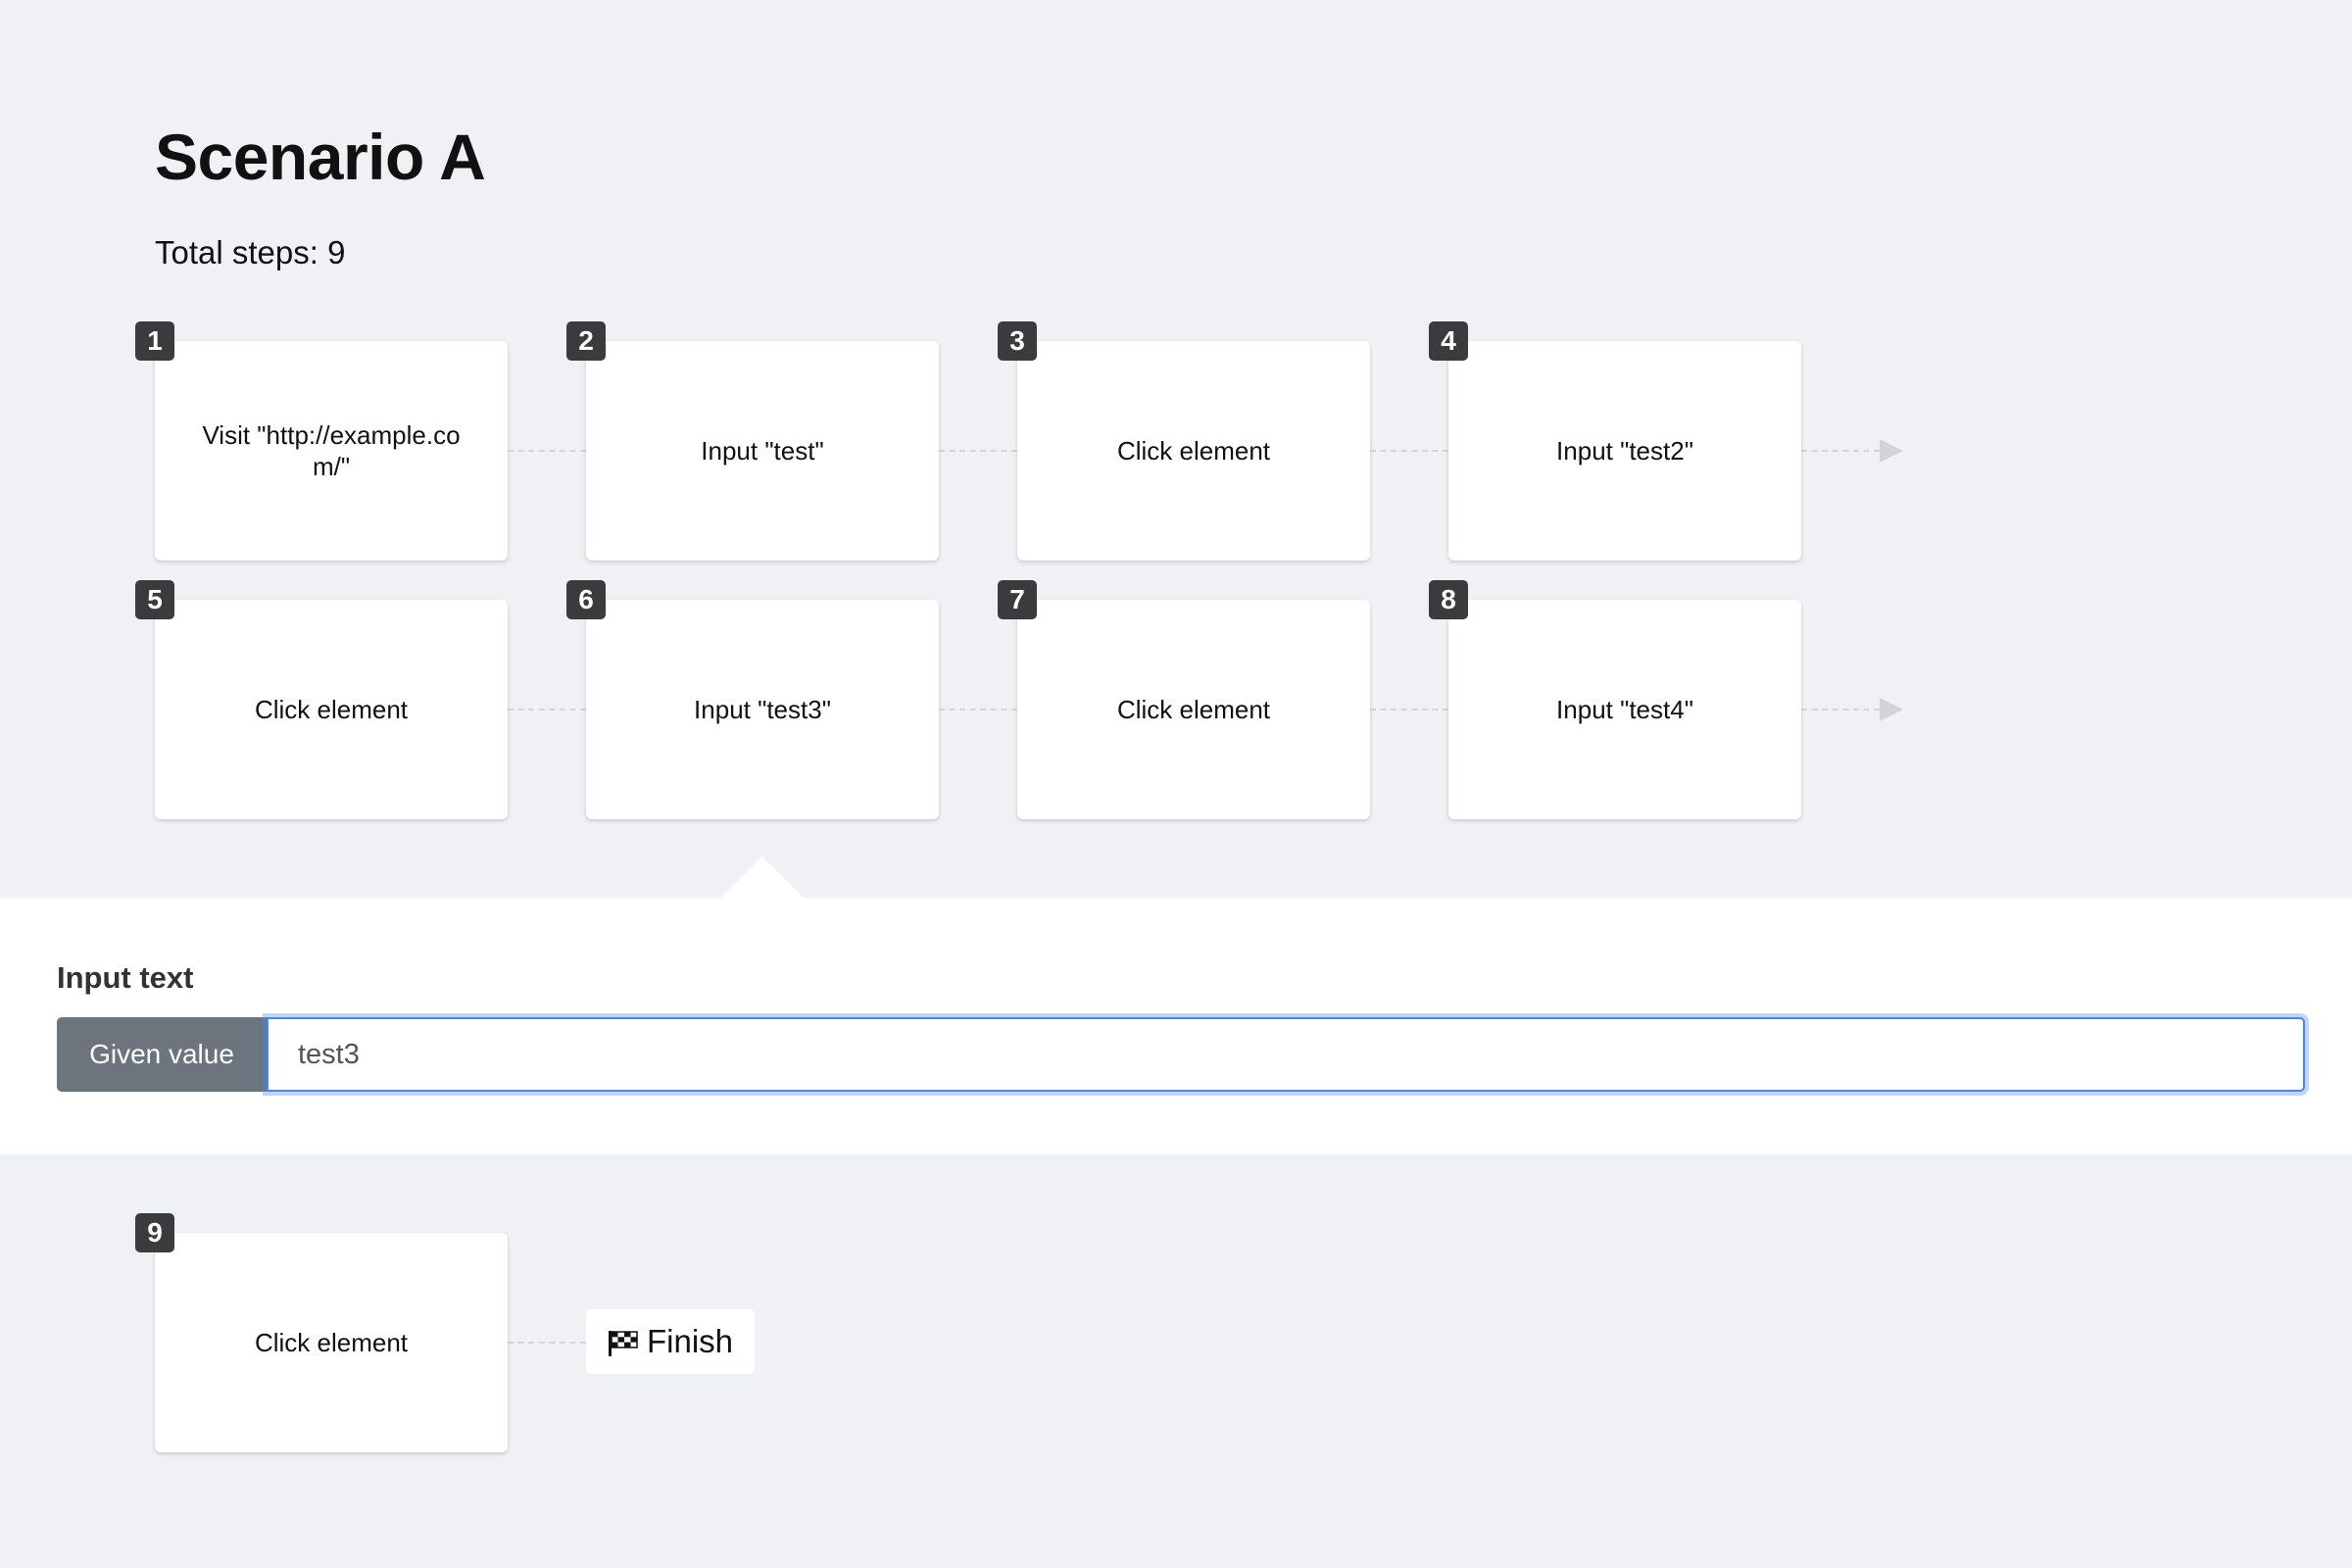 This screenshot has height=1568, width=2352. Describe the element at coordinates (762, 451) in the screenshot. I see `step-label: Input "test"` at that location.